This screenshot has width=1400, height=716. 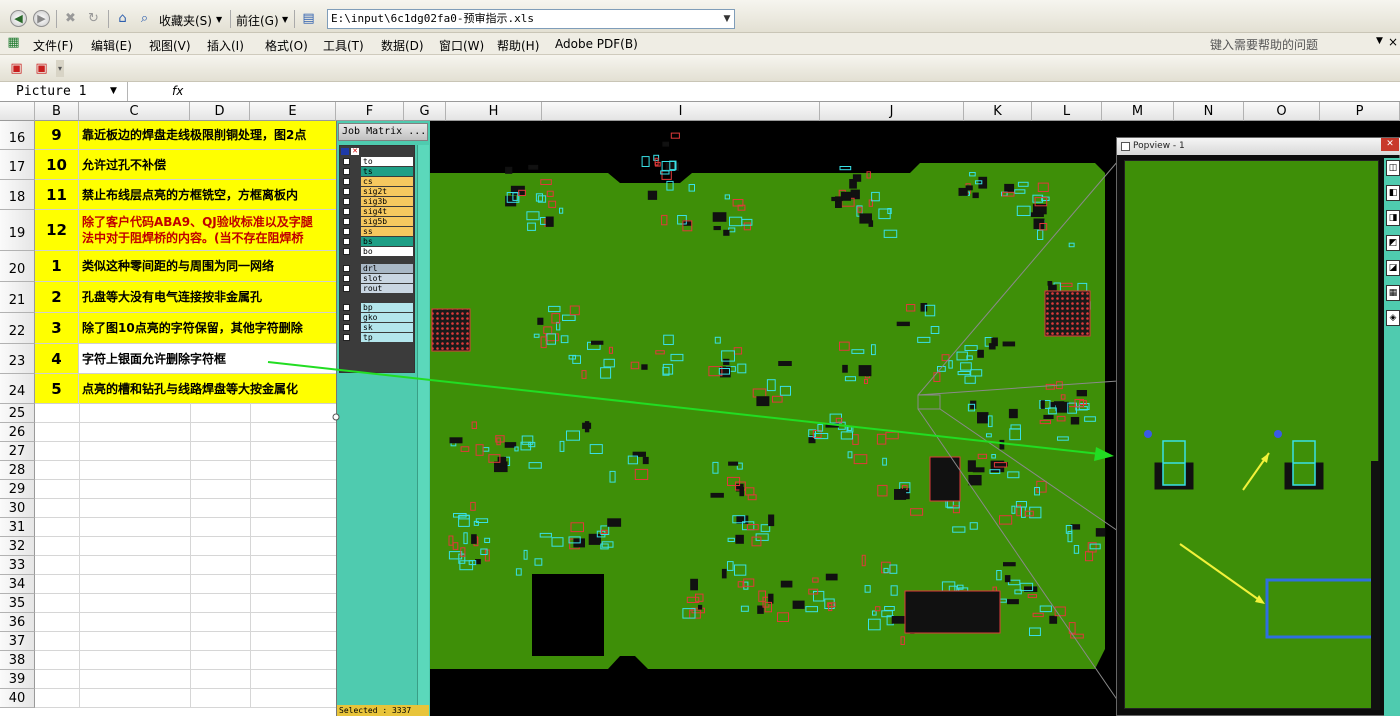 What do you see at coordinates (17, 679) in the screenshot?
I see `row-header: 39` at bounding box center [17, 679].